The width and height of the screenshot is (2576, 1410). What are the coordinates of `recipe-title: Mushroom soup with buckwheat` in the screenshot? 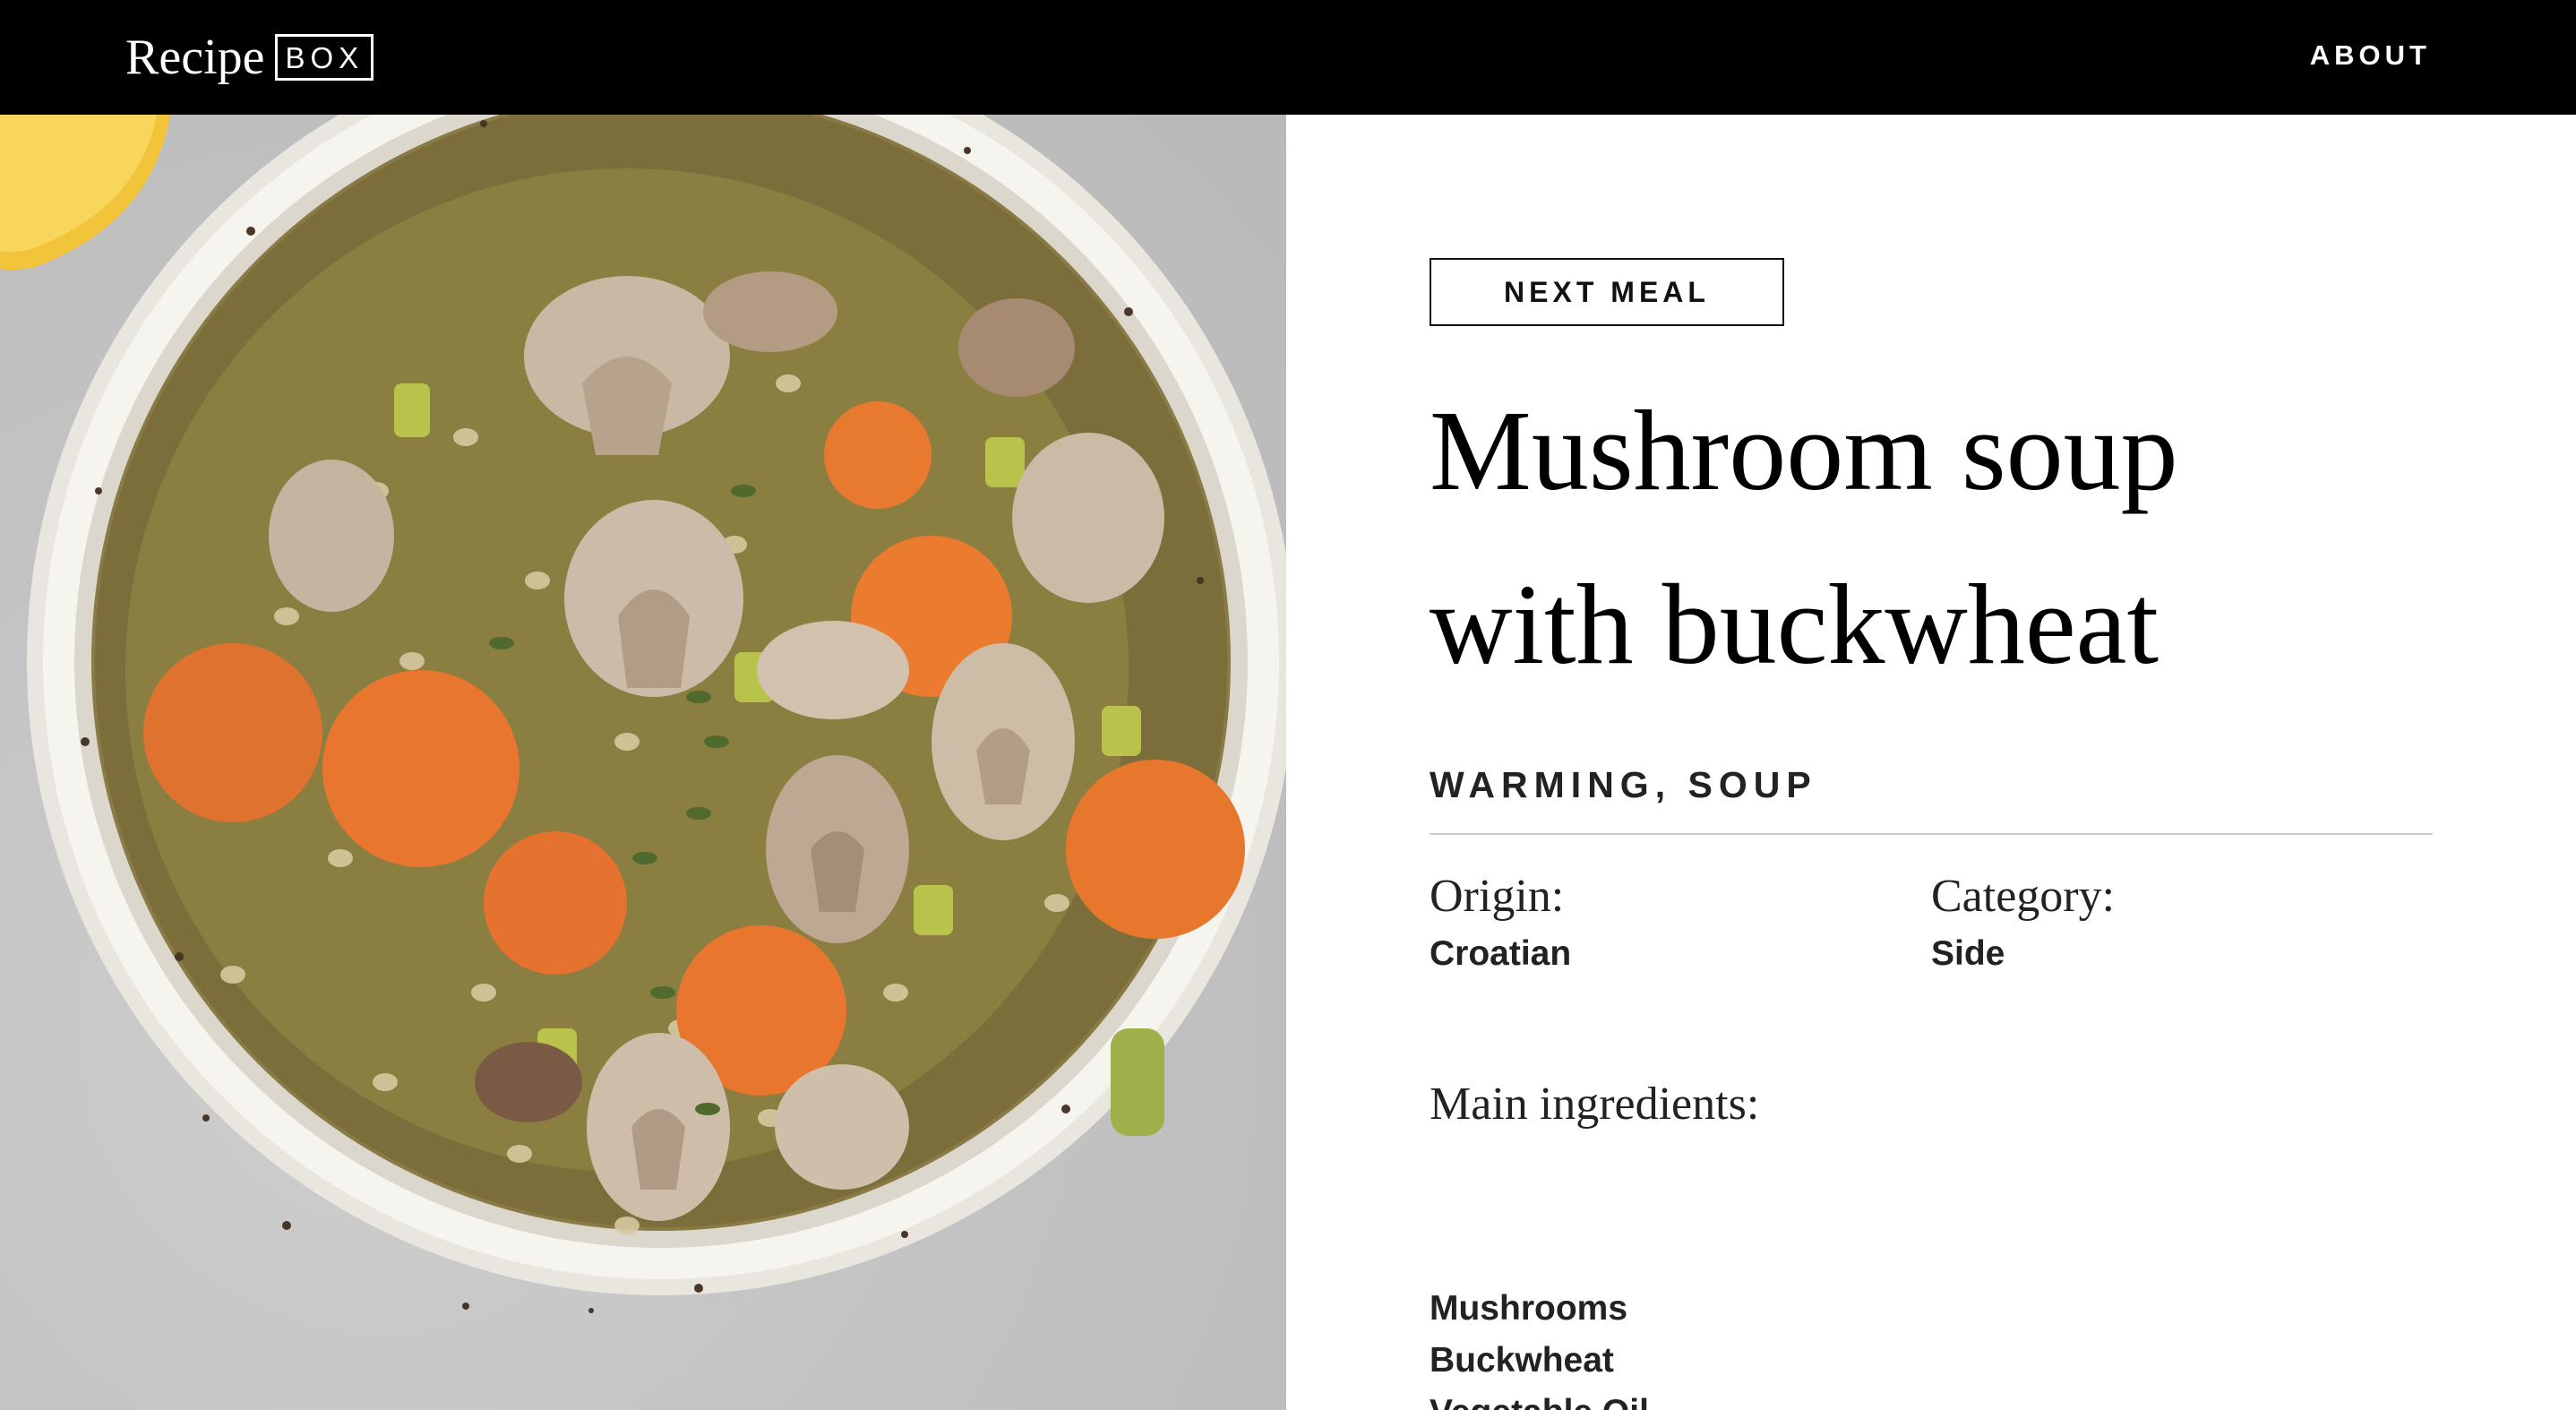 It's located at (1931, 537).